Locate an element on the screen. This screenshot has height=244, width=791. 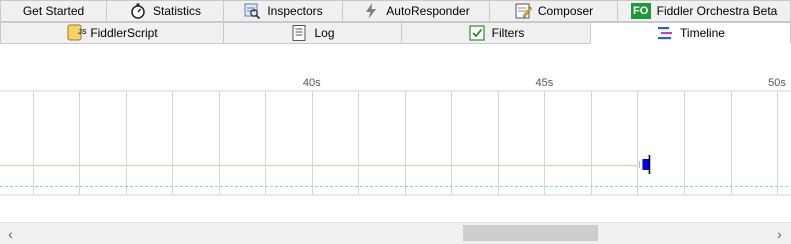
tab-label: Statistics is located at coordinates (176, 11).